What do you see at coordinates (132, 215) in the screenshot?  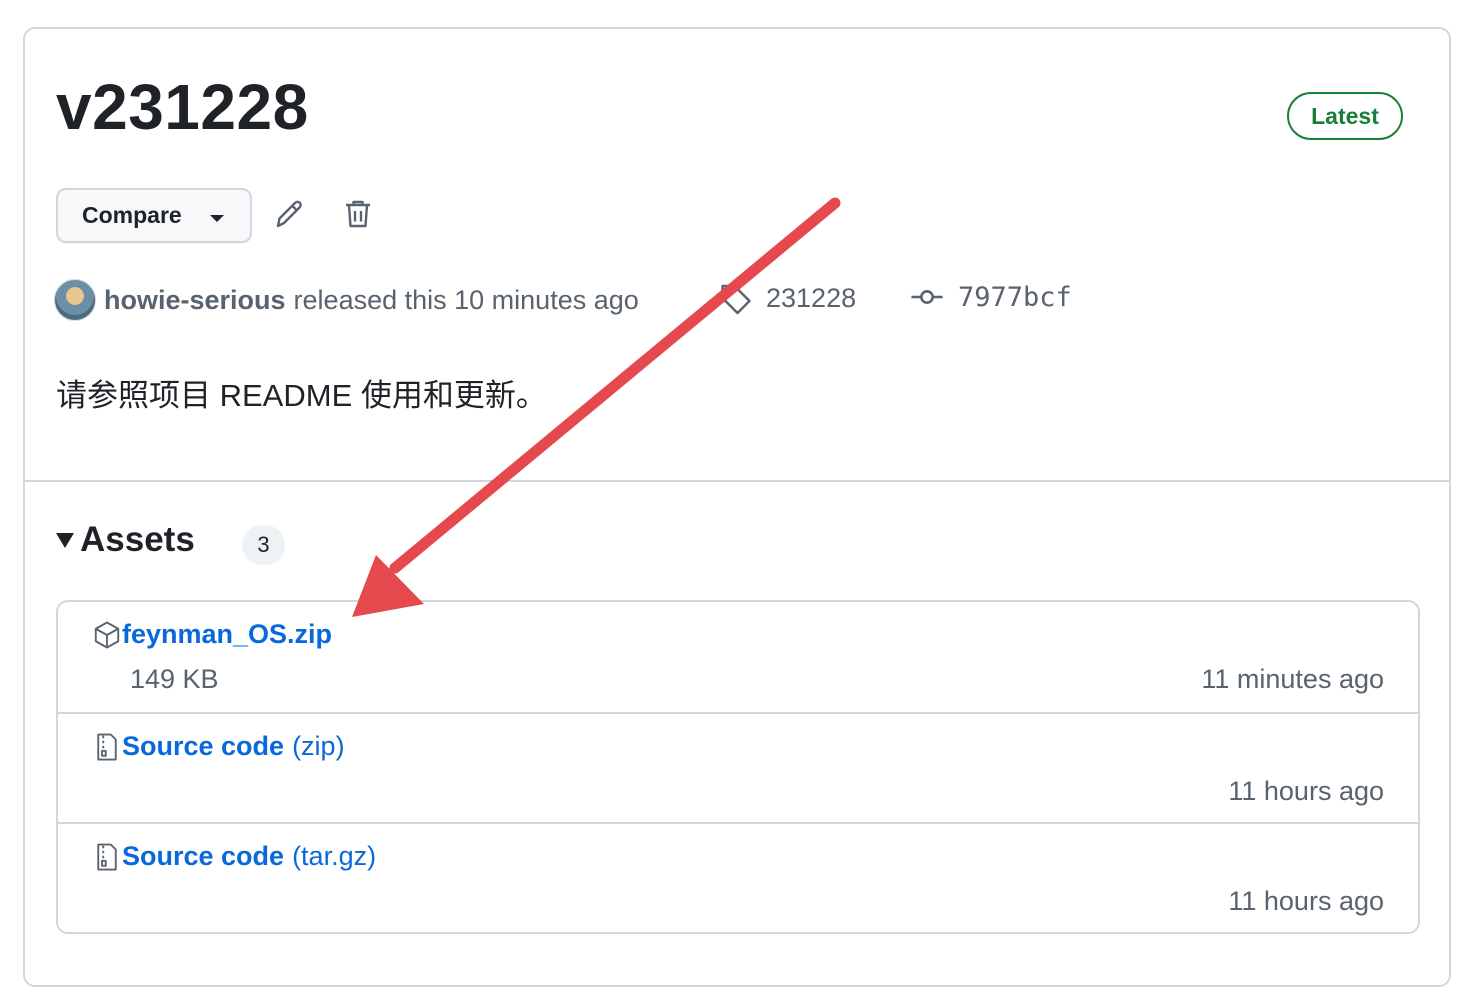 I see `compare-label: Compare` at bounding box center [132, 215].